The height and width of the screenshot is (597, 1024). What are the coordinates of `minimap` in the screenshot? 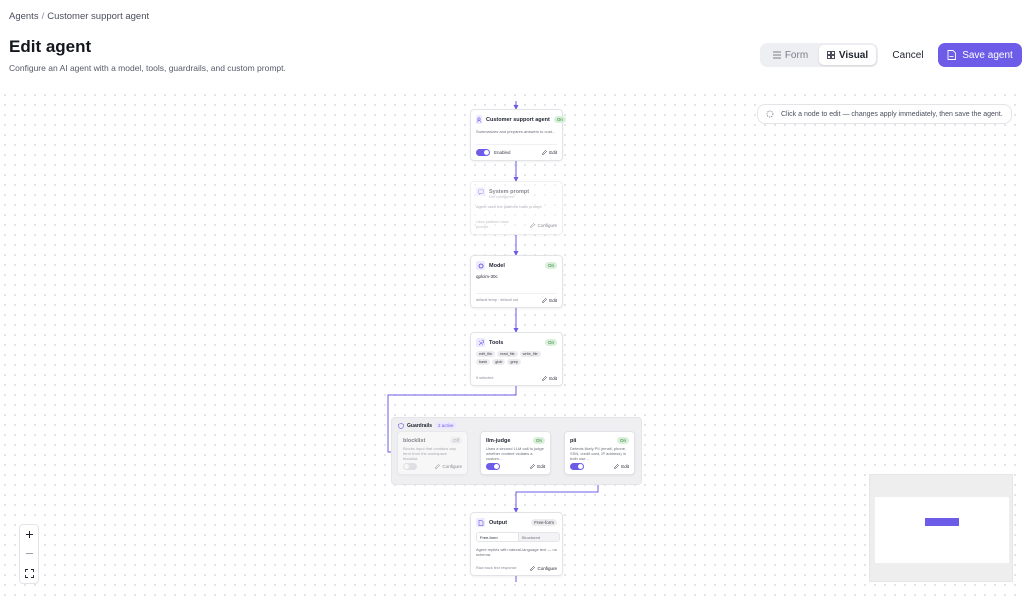 It's located at (941, 528).